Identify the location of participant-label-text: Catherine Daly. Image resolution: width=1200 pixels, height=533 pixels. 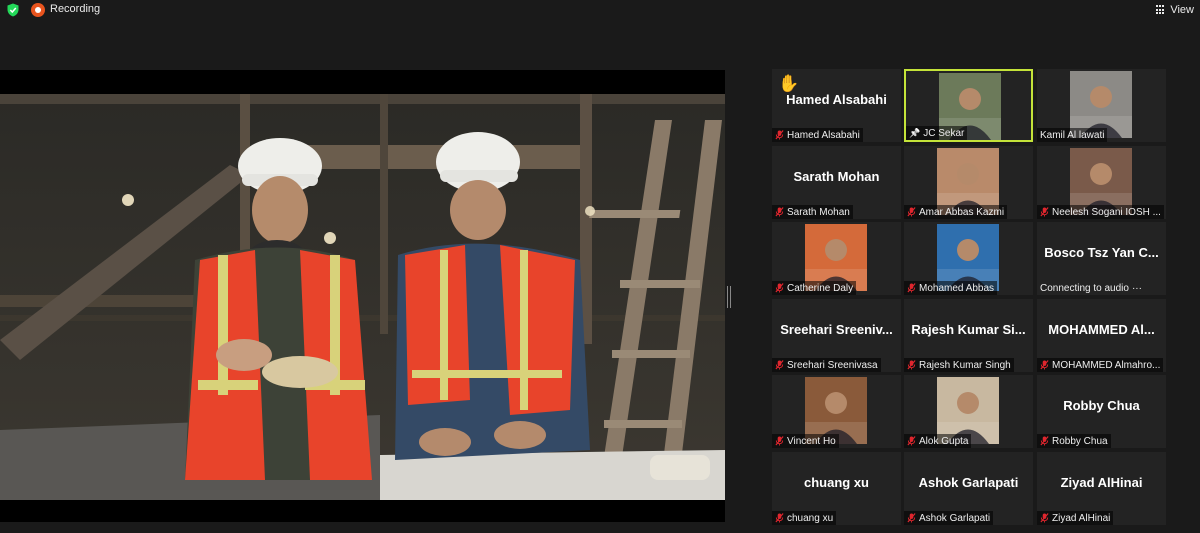
(820, 288).